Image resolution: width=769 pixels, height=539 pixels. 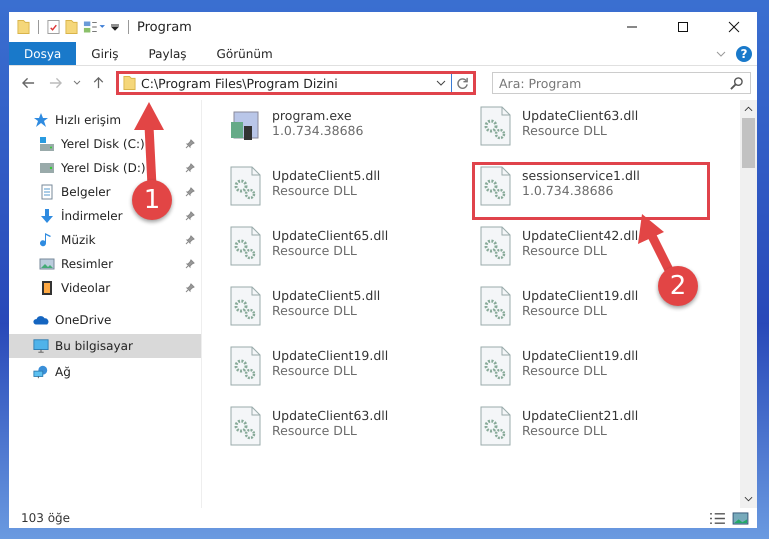 What do you see at coordinates (736, 83) in the screenshot?
I see `search-icon` at bounding box center [736, 83].